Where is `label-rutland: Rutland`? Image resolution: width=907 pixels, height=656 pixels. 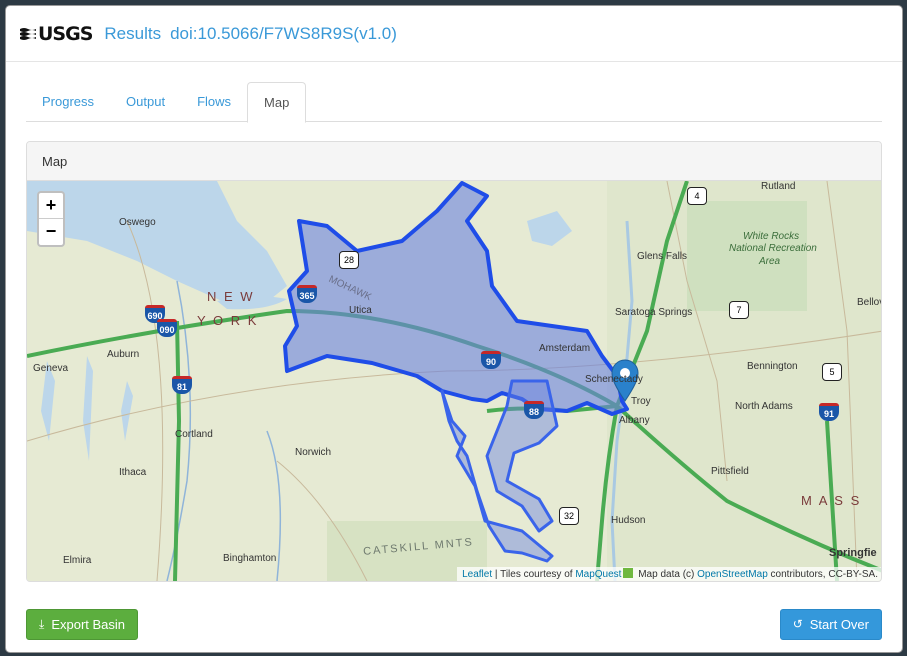 label-rutland: Rutland is located at coordinates (778, 186).